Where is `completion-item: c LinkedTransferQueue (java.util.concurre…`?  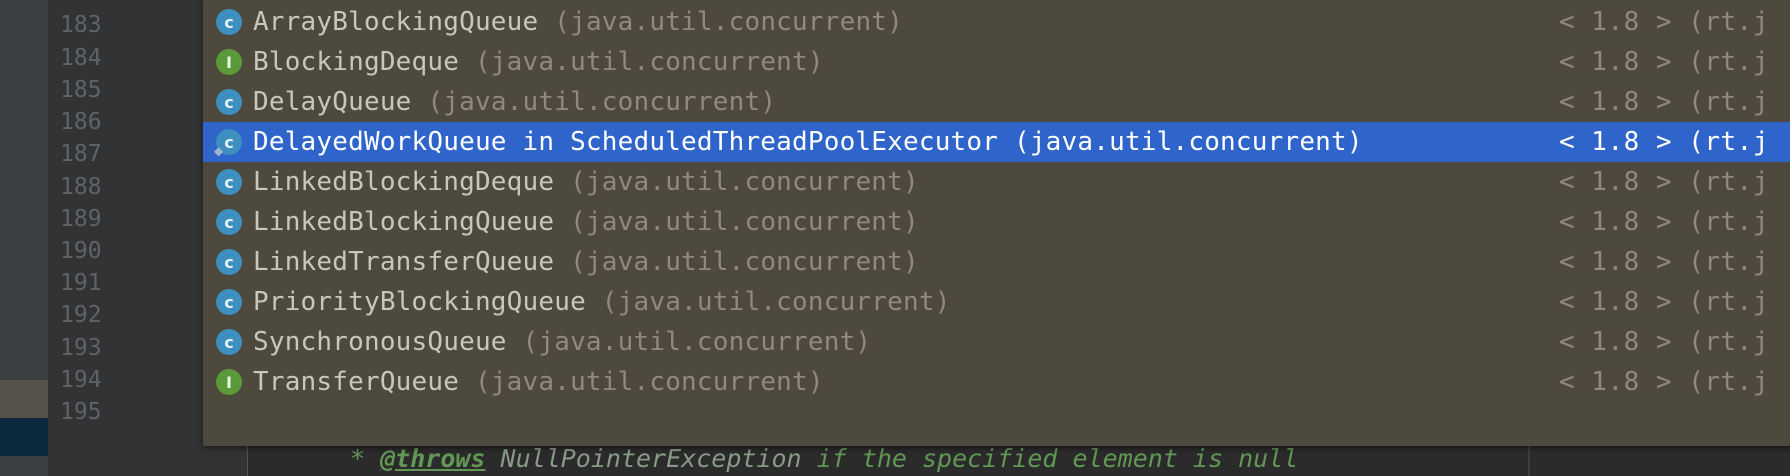
completion-item: c LinkedTransferQueue (java.util.concurre… is located at coordinates (996, 262).